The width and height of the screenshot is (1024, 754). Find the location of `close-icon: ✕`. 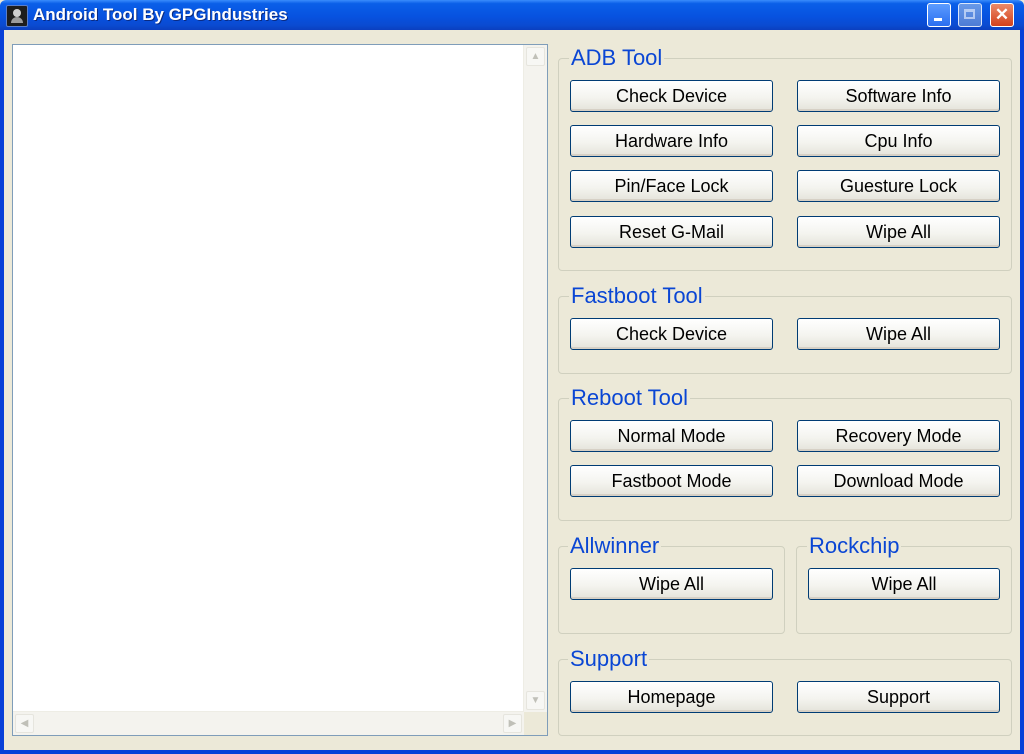

close-icon: ✕ is located at coordinates (1002, 14).